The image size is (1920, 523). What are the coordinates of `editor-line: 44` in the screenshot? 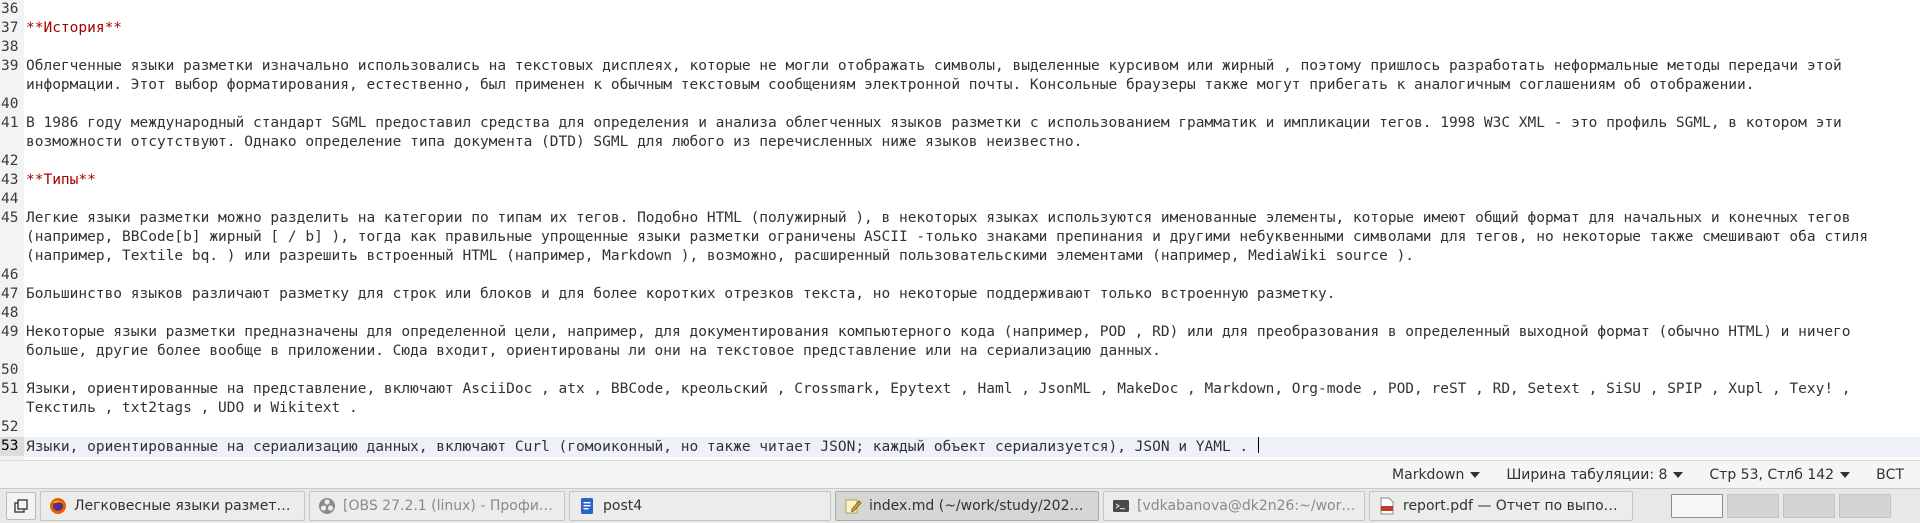 It's located at (960, 199).